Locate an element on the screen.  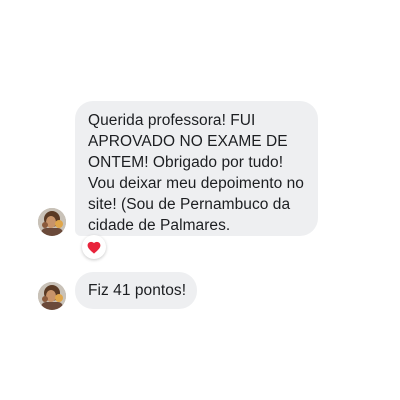
message-text-line: Vou deixar meu depoimento no is located at coordinates (196, 183).